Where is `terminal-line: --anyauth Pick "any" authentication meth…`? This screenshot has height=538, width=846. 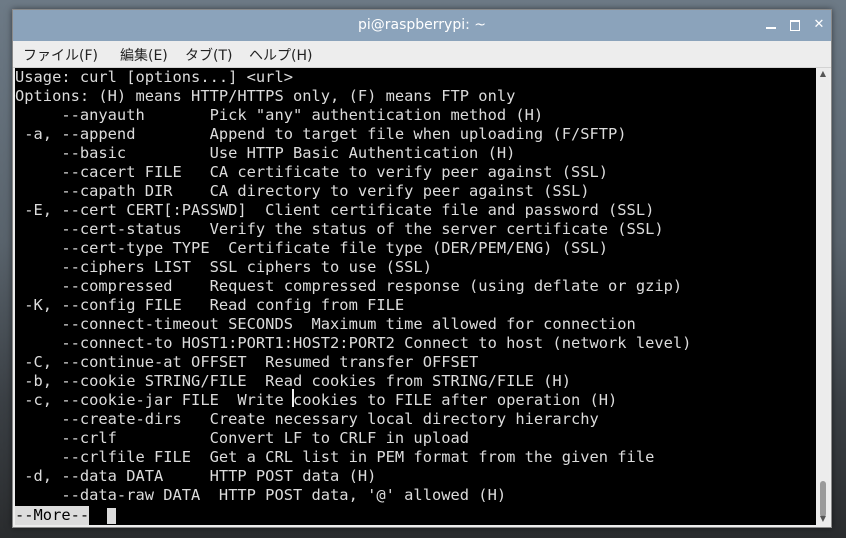 terminal-line: --anyauth Pick "any" authentication meth… is located at coordinates (279, 115).